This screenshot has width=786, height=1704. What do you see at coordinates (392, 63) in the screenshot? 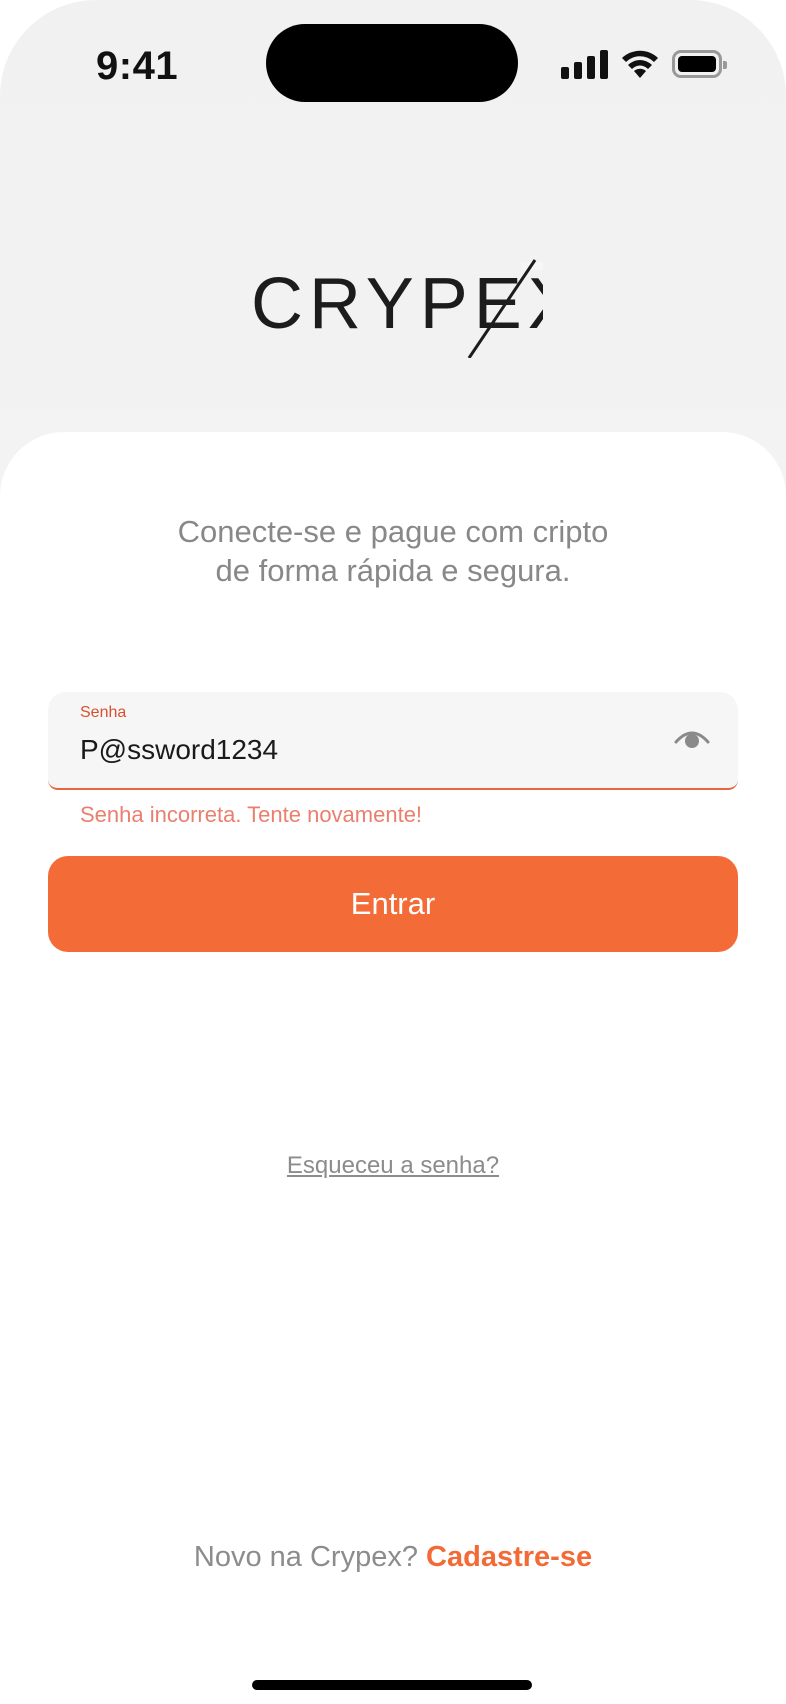
I see `dynamic-island` at bounding box center [392, 63].